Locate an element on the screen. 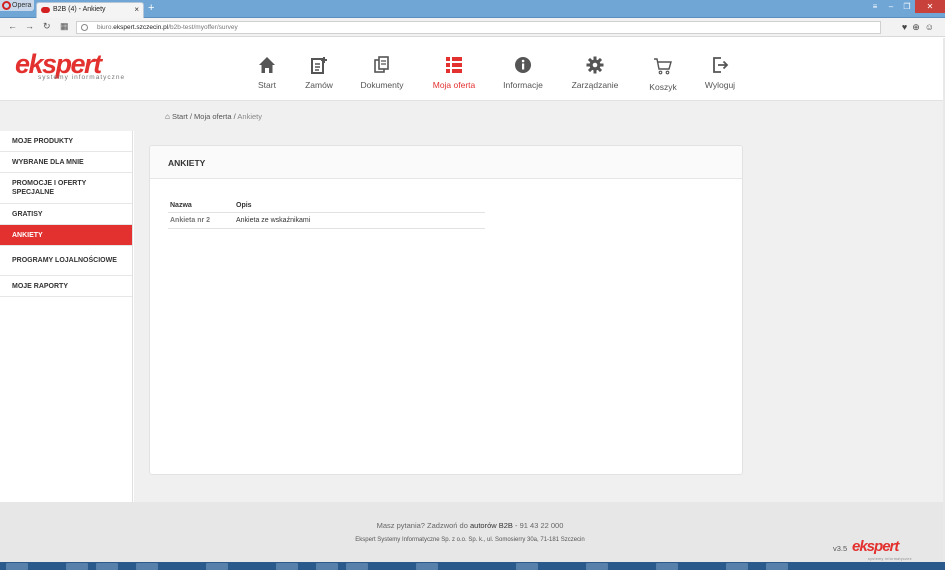 This screenshot has height=570, width=945. minimize-icon: – is located at coordinates (891, 6).